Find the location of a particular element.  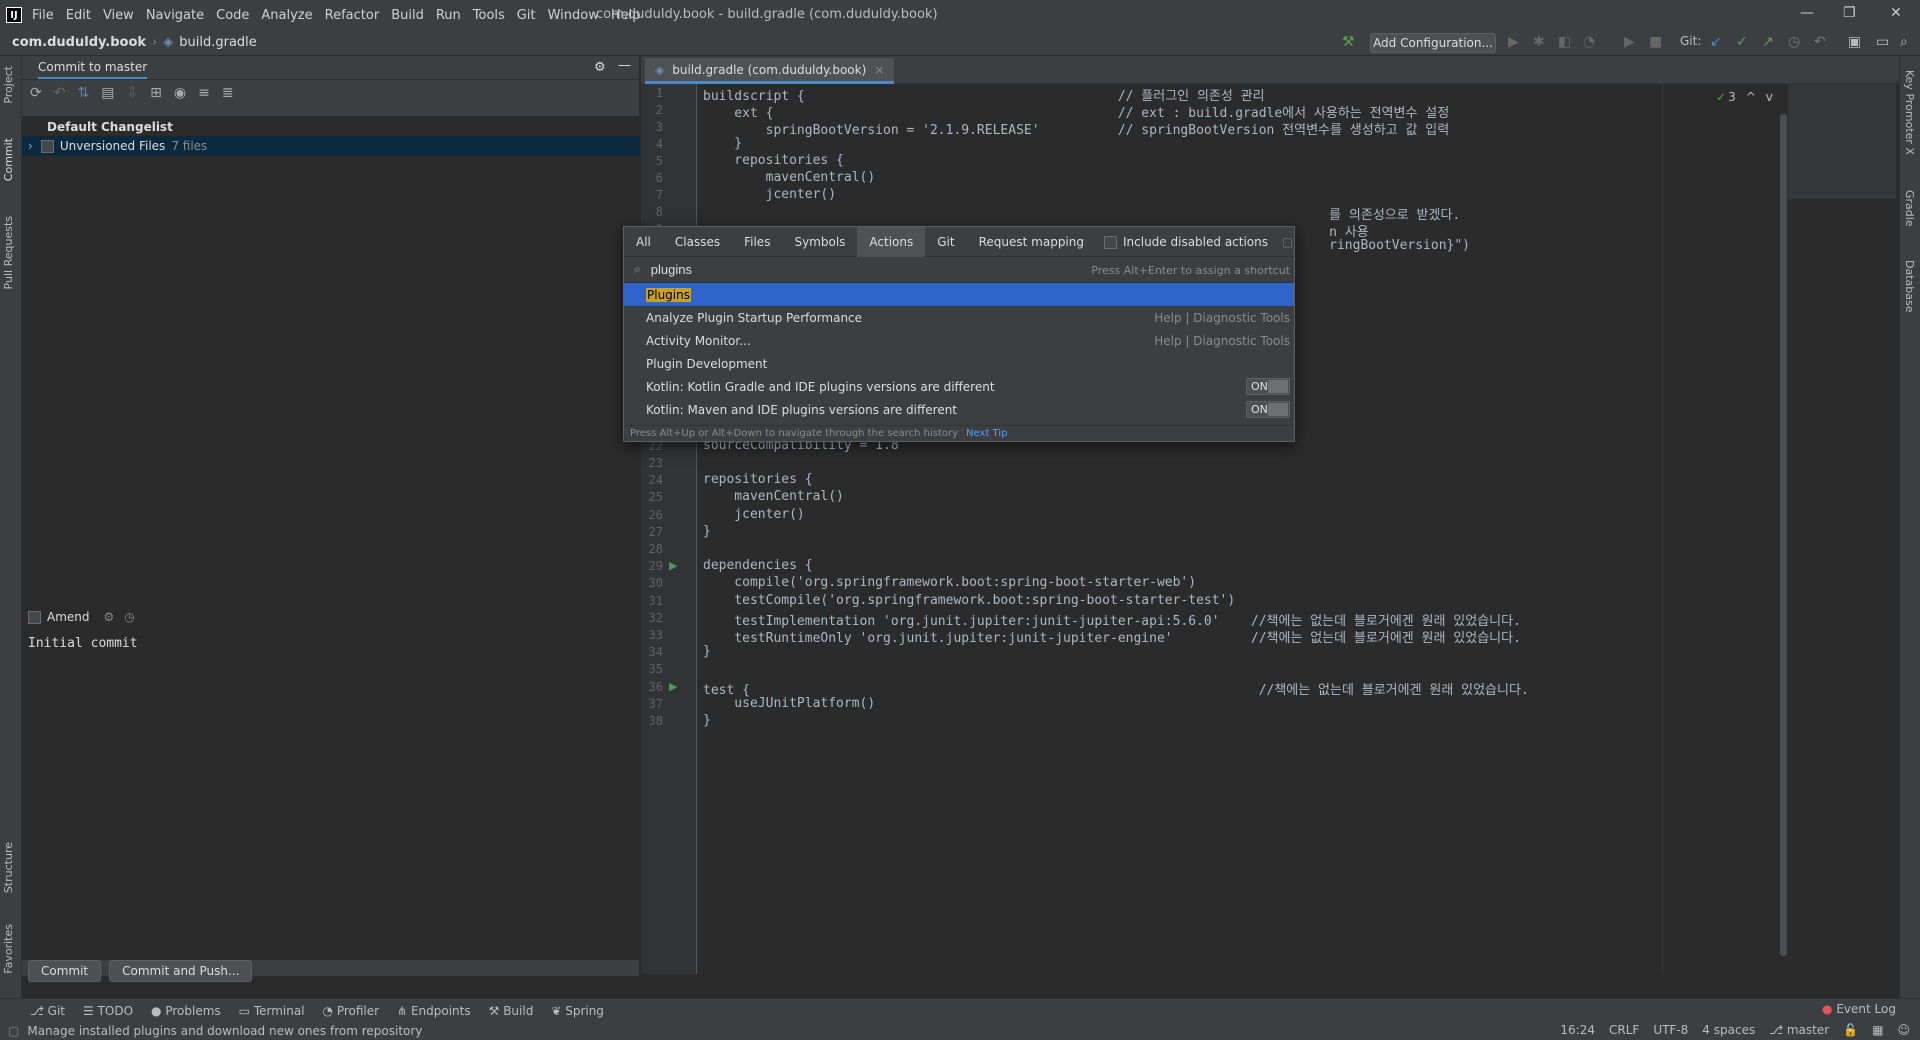

debug-icon: ✱ is located at coordinates (1539, 42).